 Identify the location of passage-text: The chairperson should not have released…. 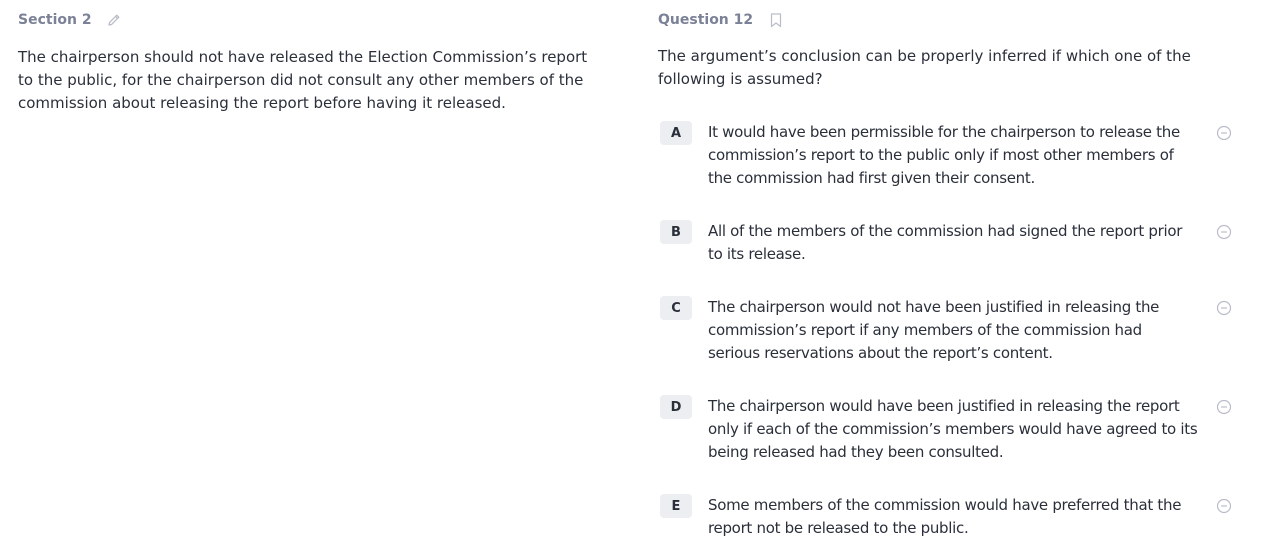
(303, 80).